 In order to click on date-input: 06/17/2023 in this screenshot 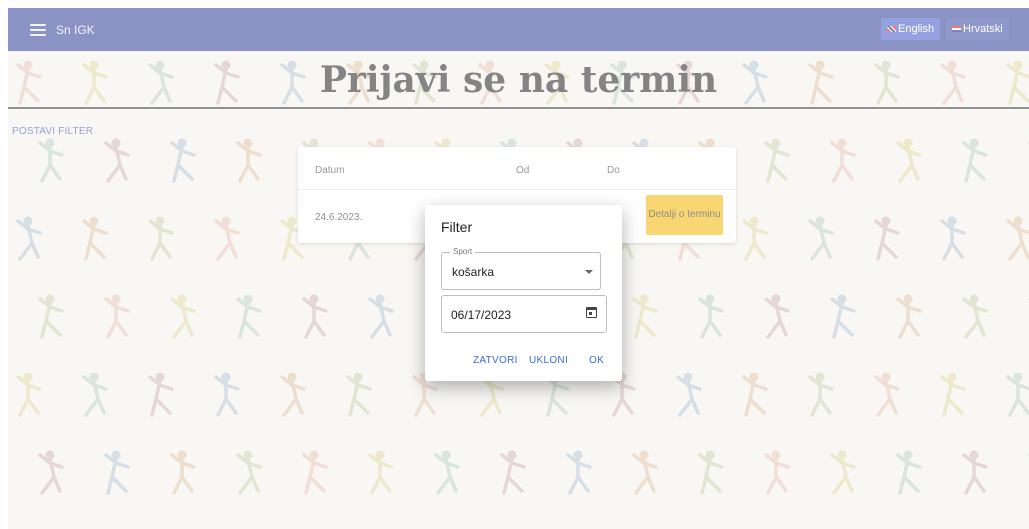, I will do `click(524, 314)`.